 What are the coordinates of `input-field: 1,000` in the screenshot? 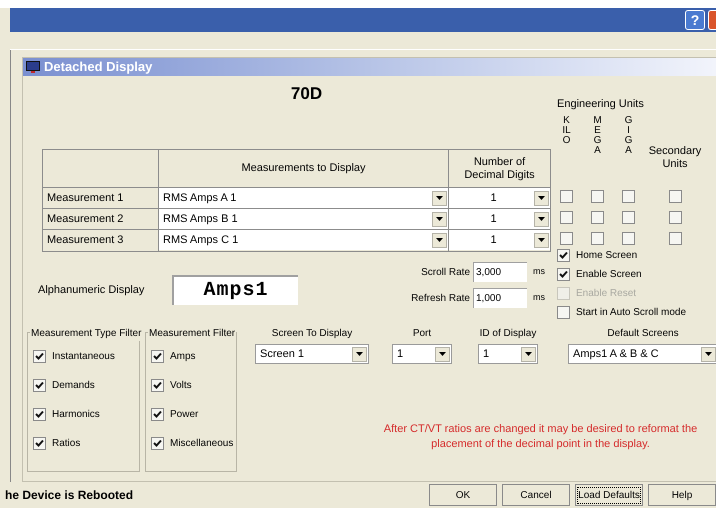 It's located at (500, 298).